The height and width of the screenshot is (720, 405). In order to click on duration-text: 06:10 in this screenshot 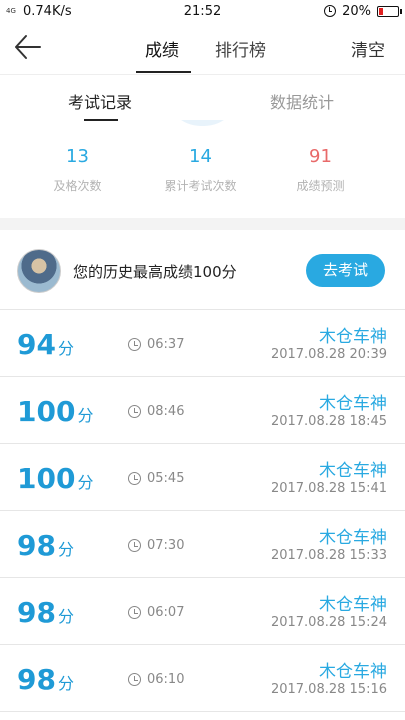, I will do `click(166, 679)`.